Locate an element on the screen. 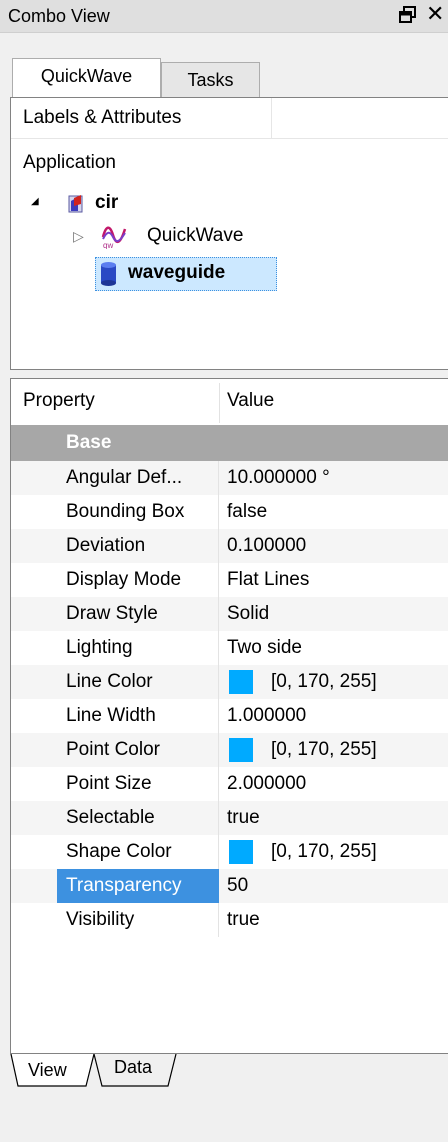 The image size is (448, 1142). property-name-cell: Selectable is located at coordinates (138, 818).